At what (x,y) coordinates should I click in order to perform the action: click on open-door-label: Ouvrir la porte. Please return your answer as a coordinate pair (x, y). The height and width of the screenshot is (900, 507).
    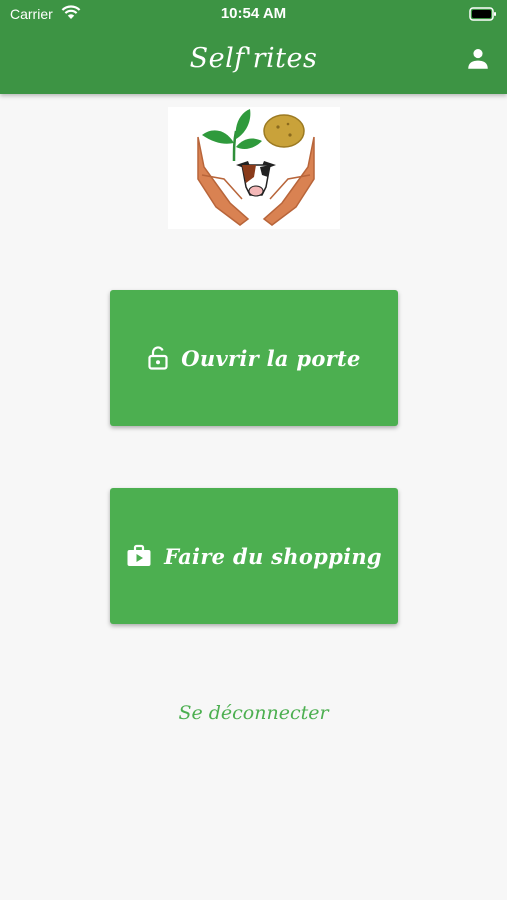
    Looking at the image, I should click on (271, 358).